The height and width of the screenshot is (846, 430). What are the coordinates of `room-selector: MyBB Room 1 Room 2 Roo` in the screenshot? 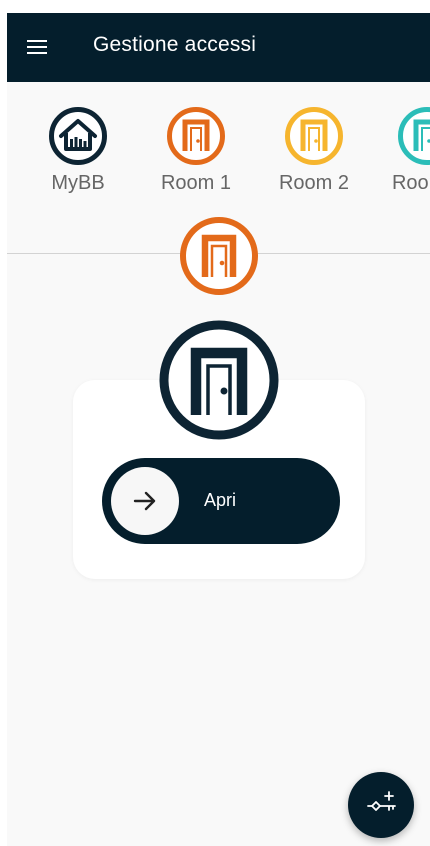 It's located at (218, 142).